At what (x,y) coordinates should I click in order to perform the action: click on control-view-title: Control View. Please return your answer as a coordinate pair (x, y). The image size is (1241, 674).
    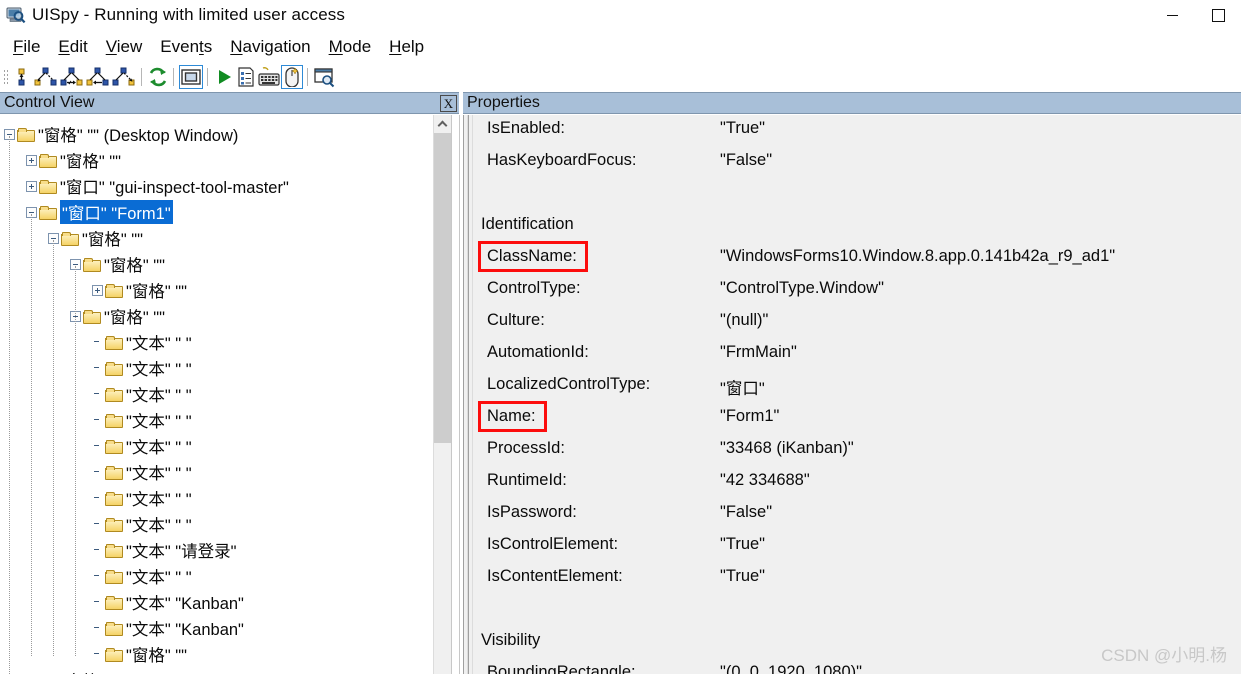
    Looking at the image, I should click on (49, 102).